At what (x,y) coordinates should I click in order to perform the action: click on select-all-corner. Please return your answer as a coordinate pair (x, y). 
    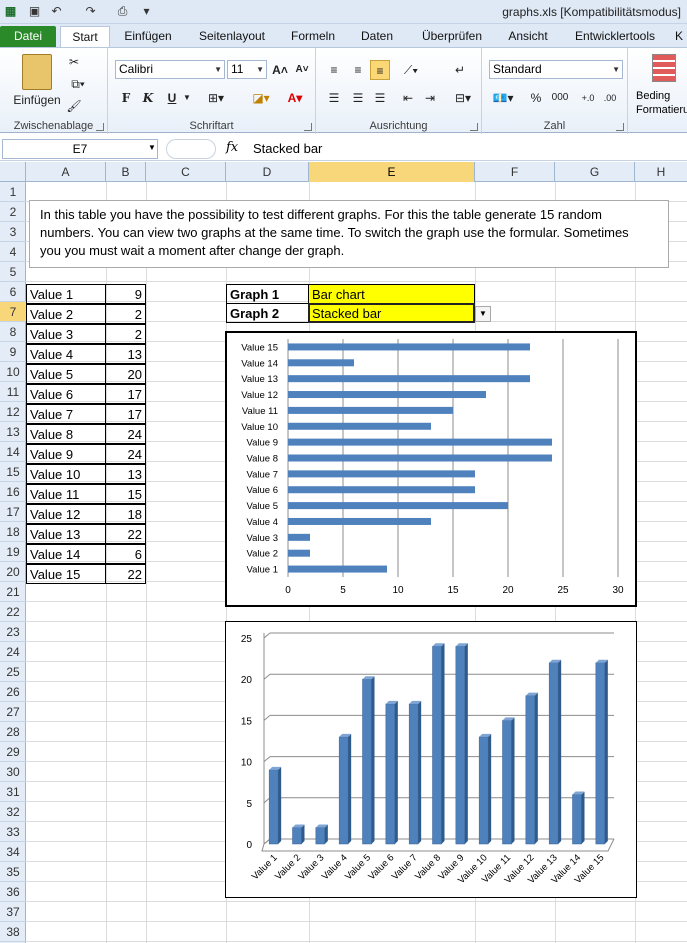
    Looking at the image, I should click on (13, 172).